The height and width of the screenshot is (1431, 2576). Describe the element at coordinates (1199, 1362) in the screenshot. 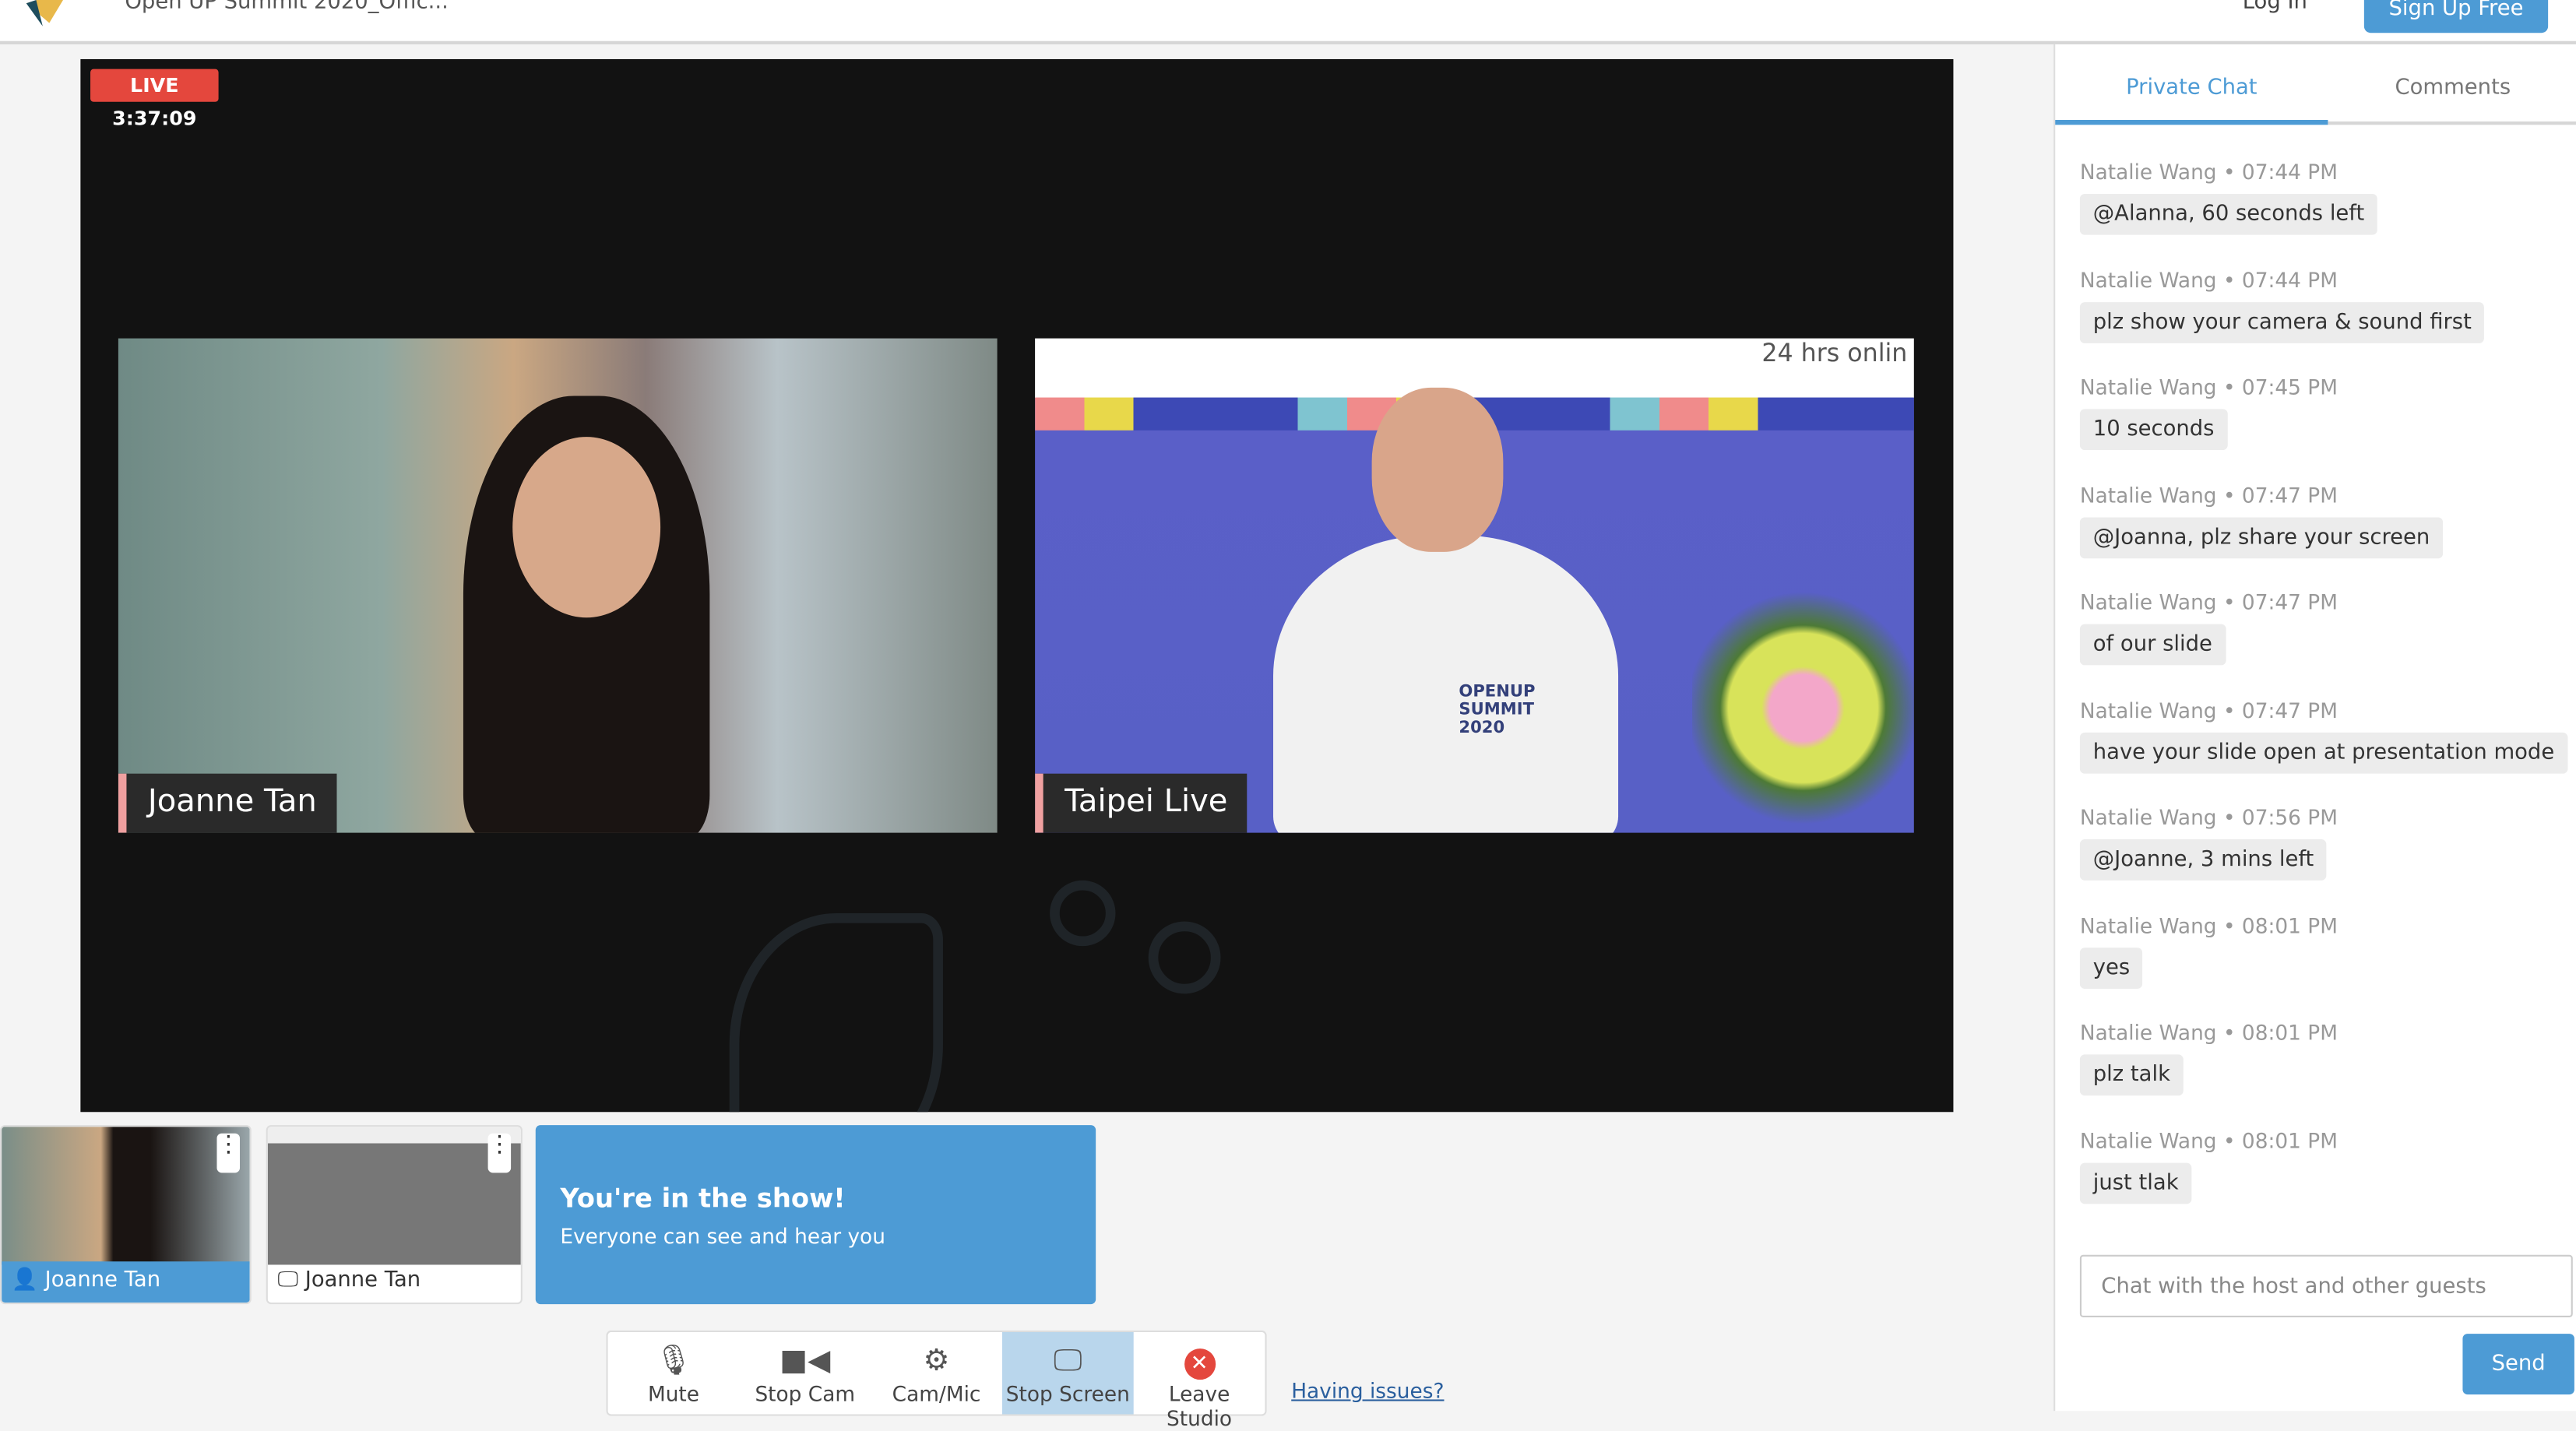

I see `close-circle-icon: ✕` at that location.